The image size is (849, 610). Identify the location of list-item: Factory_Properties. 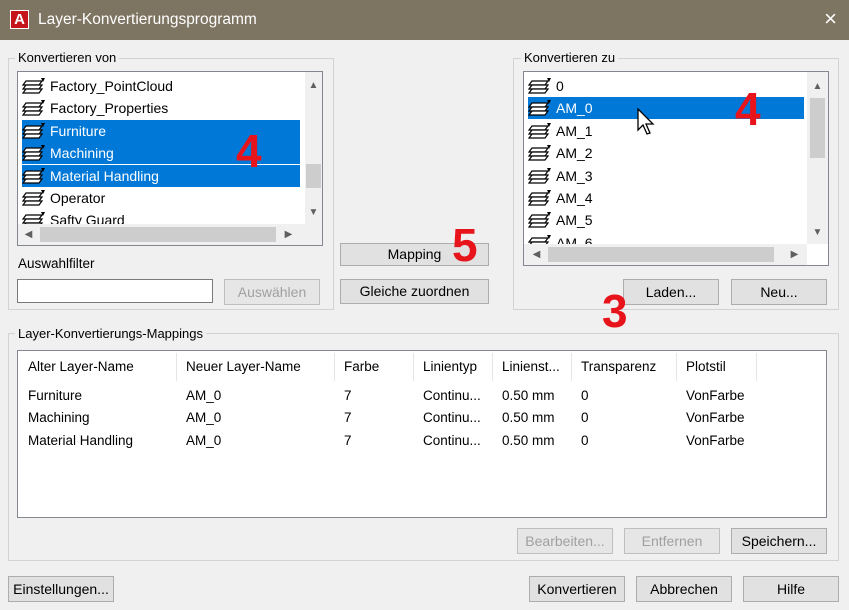
(161, 108).